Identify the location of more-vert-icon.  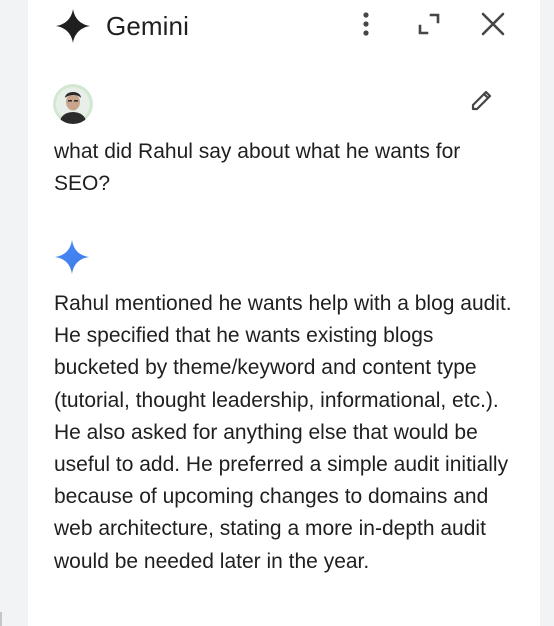
(366, 26).